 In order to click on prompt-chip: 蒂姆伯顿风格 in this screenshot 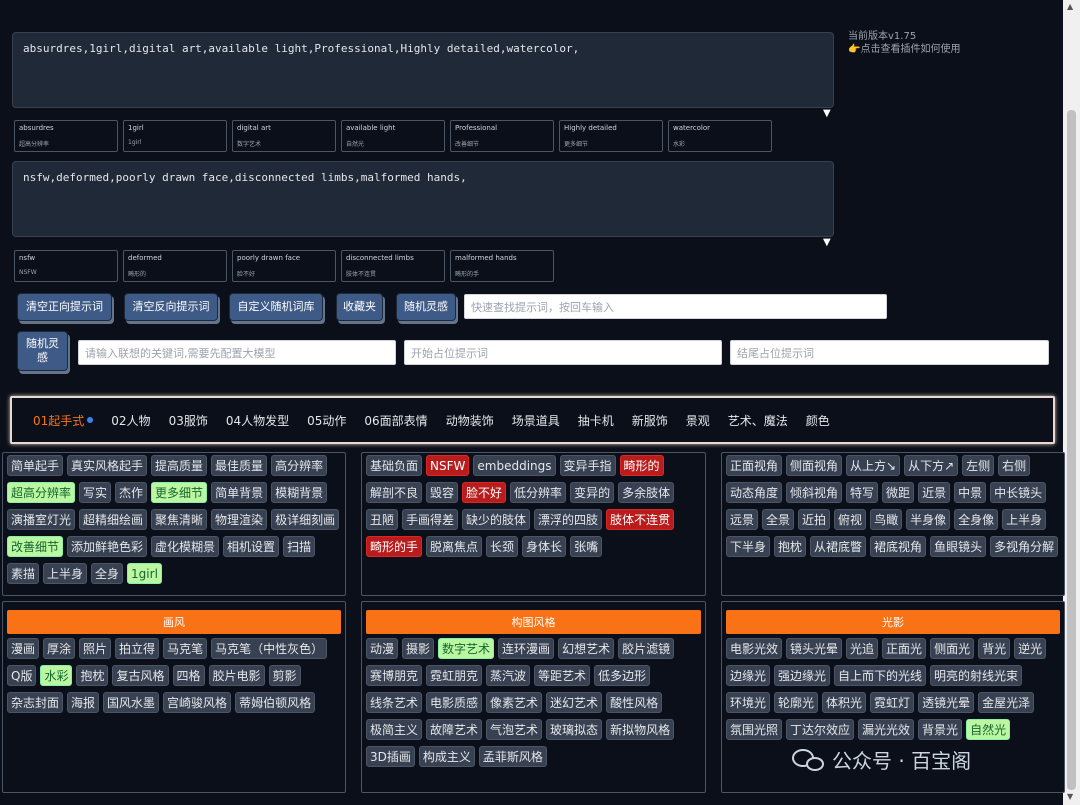, I will do `click(275, 702)`.